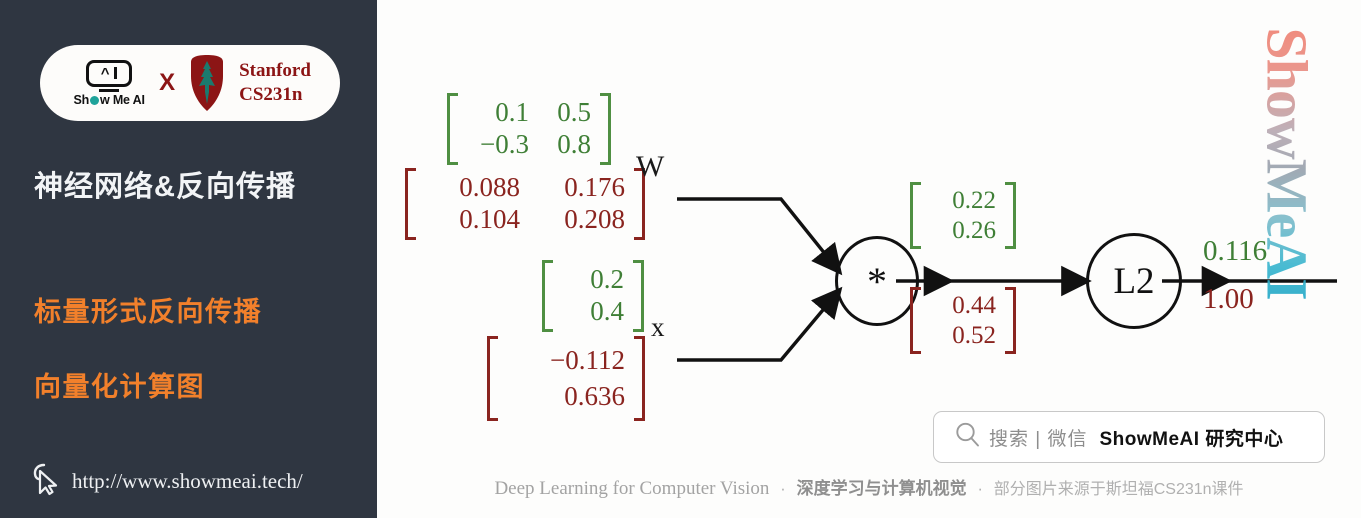 The width and height of the screenshot is (1361, 518). I want to click on showmeai-wordmark-tail: w Me AI, so click(122, 99).